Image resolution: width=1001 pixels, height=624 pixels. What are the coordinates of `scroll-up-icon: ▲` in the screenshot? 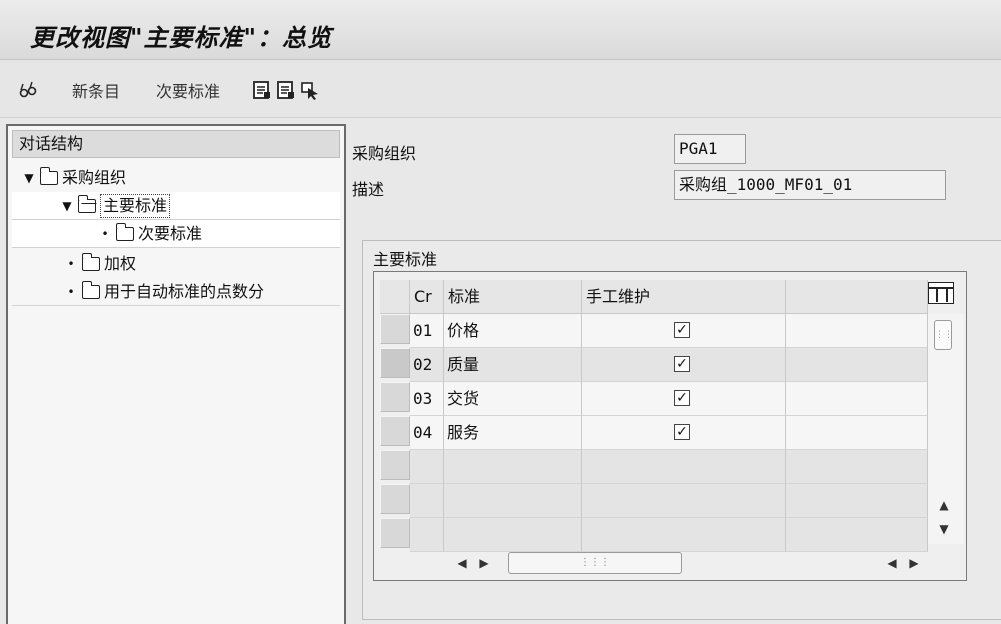 It's located at (944, 505).